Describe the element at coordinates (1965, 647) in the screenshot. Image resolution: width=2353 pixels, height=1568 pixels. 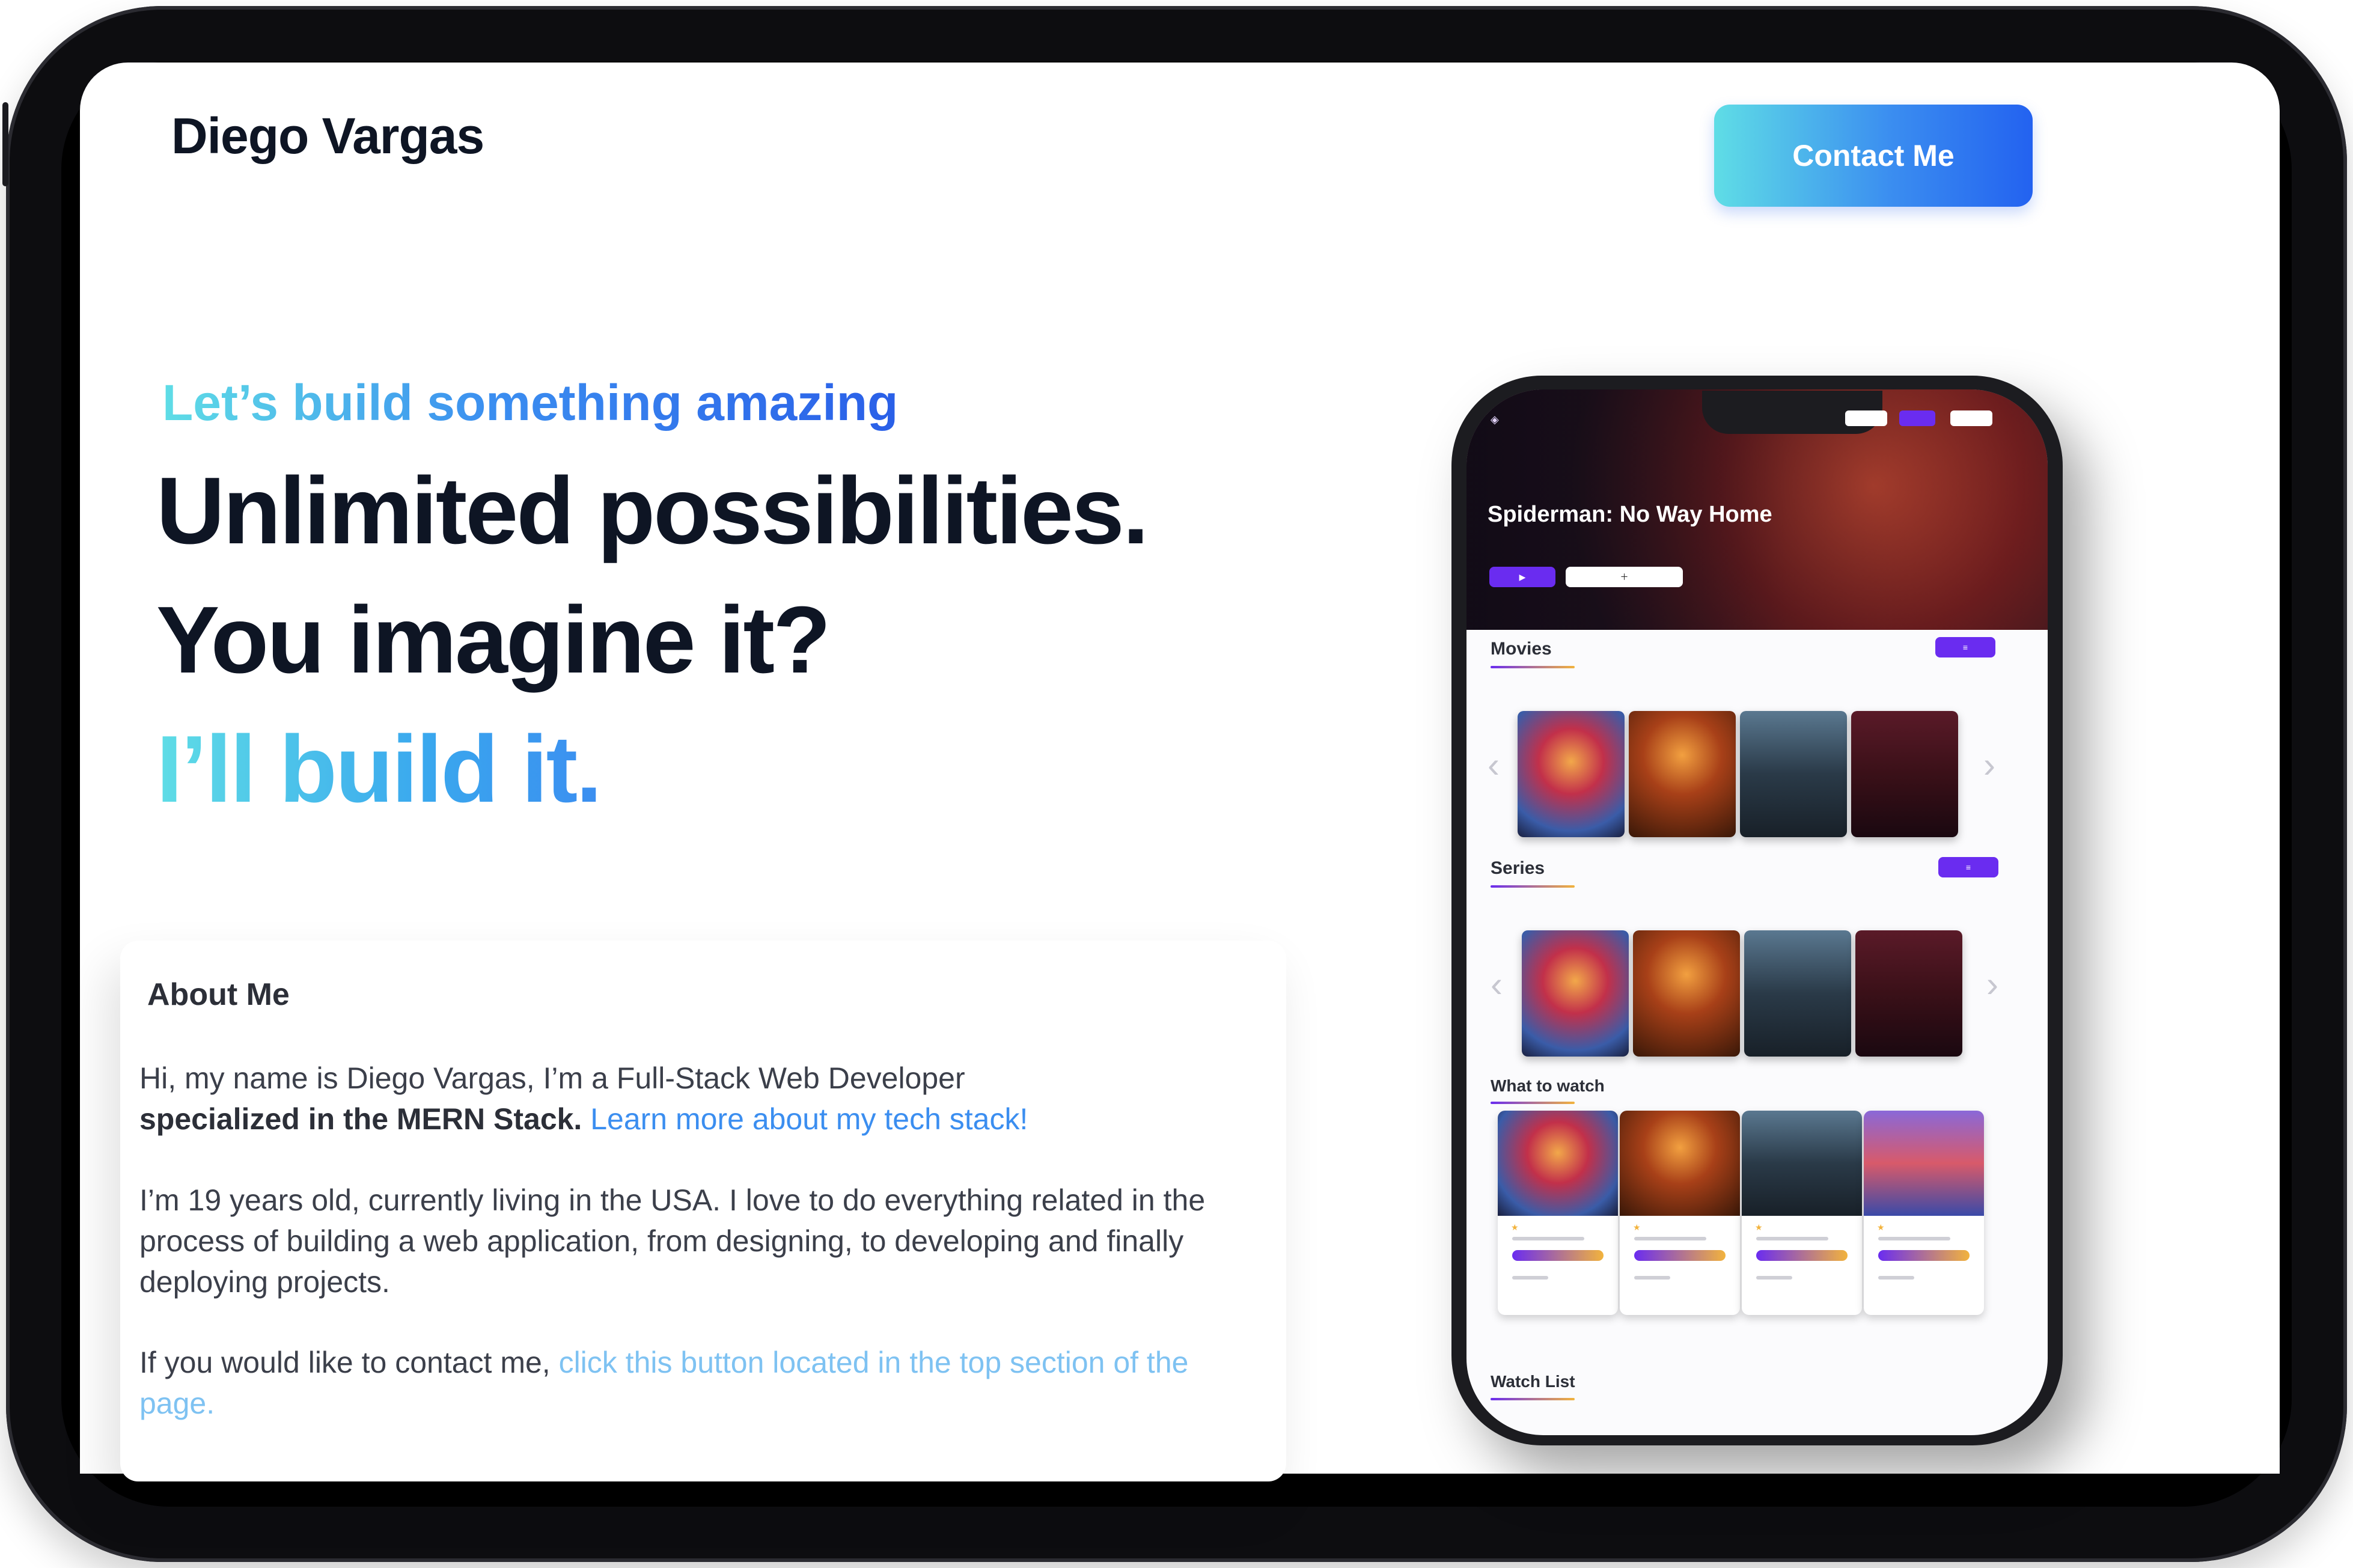
I see `movies-filter-button: ≡` at that location.